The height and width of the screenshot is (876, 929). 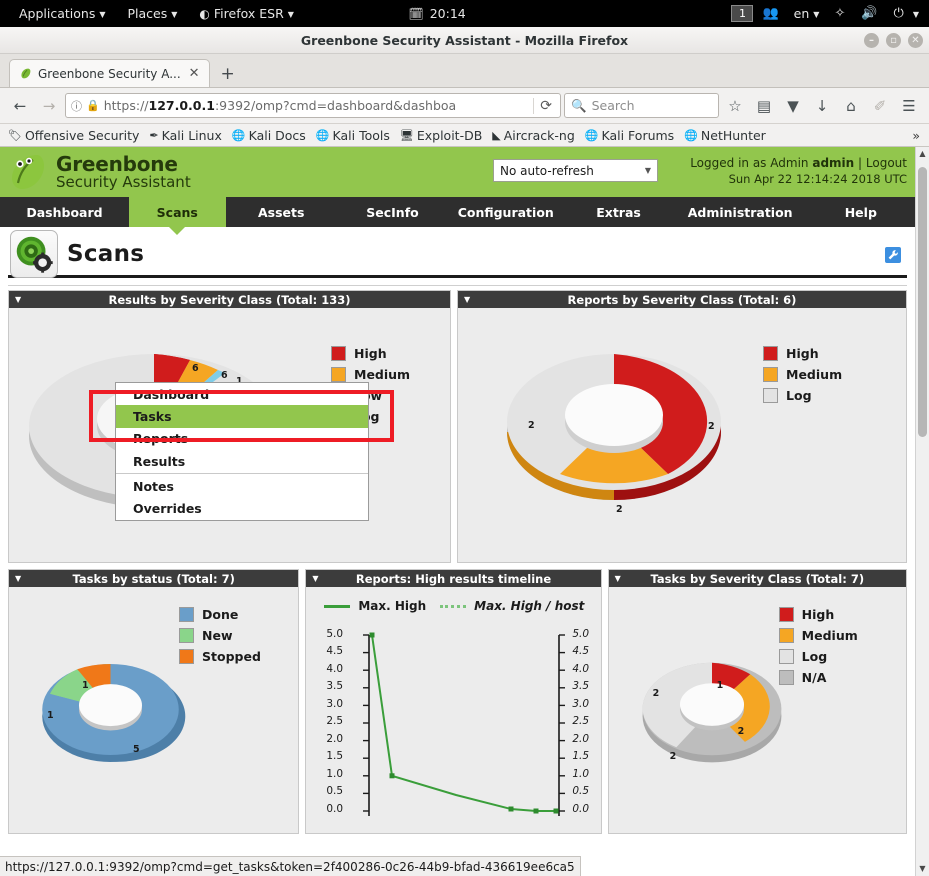 What do you see at coordinates (269, 135) in the screenshot?
I see `bookmark-kali-docs: 🌐 Kali Docs` at bounding box center [269, 135].